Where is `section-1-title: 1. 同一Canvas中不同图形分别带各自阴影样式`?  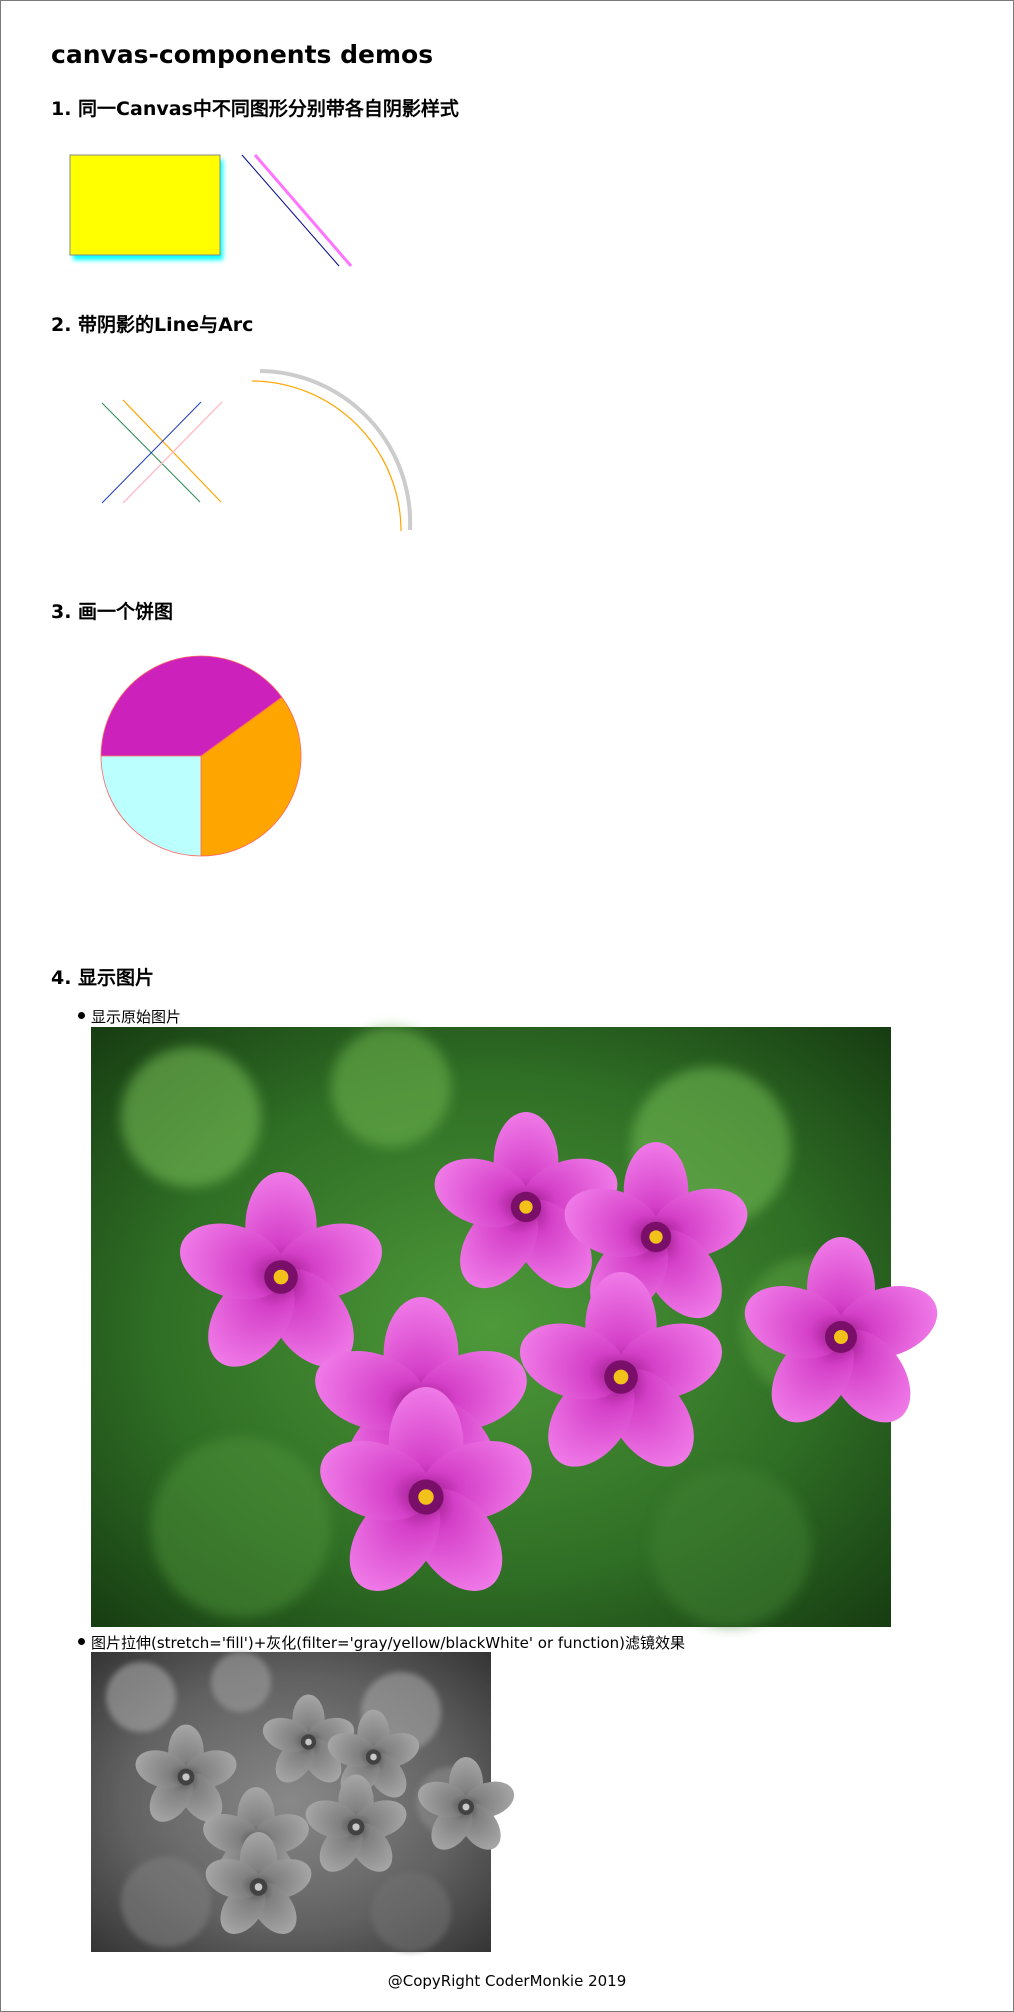
section-1-title: 1. 同一Canvas中不同图形分别带各自阴影样式 is located at coordinates (255, 109).